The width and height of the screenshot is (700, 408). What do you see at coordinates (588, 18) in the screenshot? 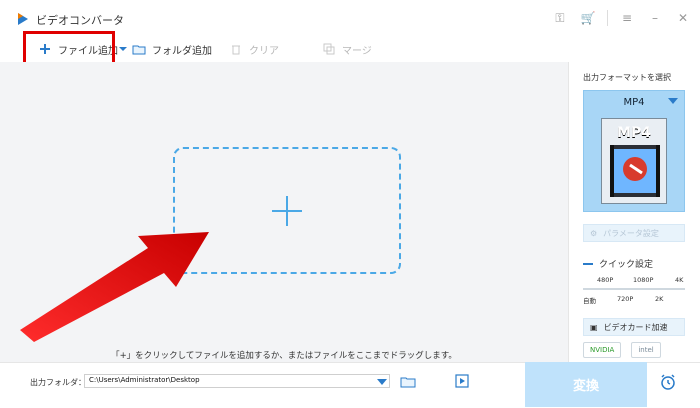
I see `cart-icon: 🛒` at bounding box center [588, 18].